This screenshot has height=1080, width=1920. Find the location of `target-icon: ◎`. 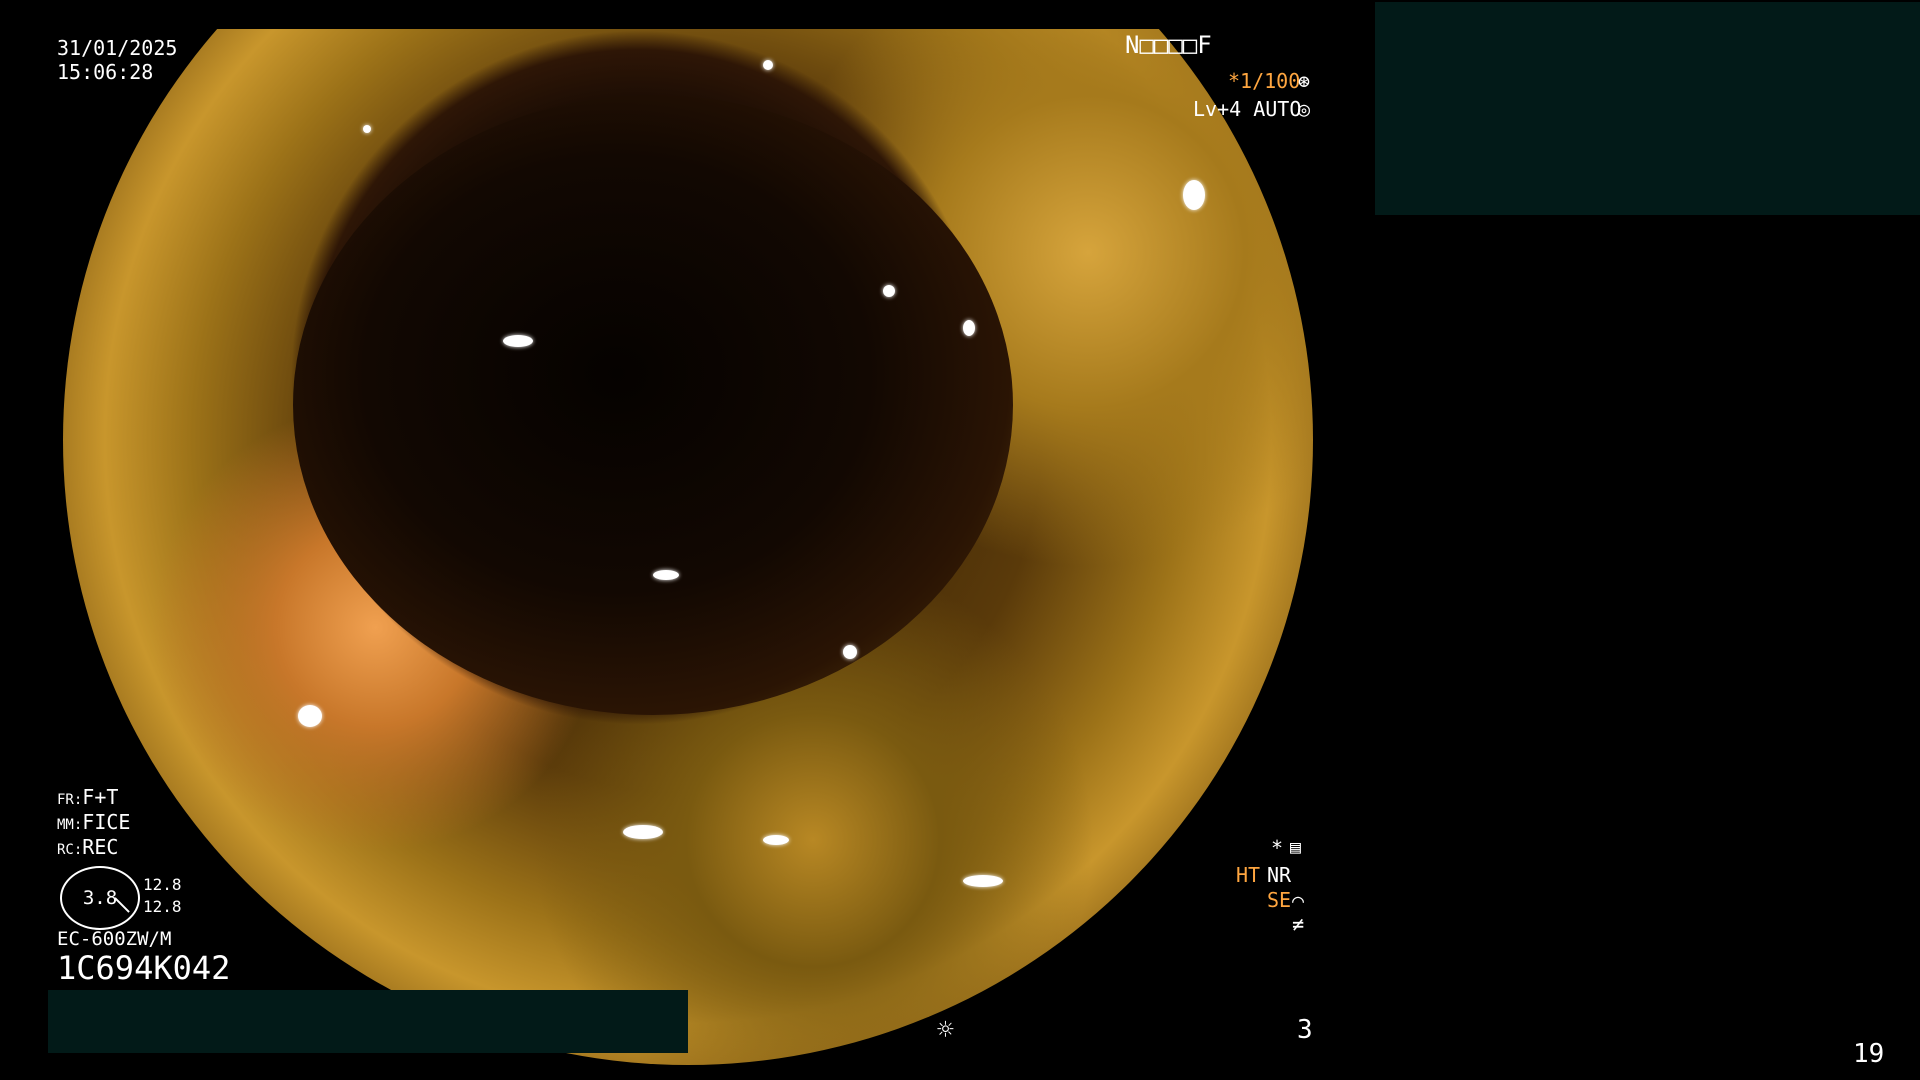

target-icon: ◎ is located at coordinates (1304, 109).